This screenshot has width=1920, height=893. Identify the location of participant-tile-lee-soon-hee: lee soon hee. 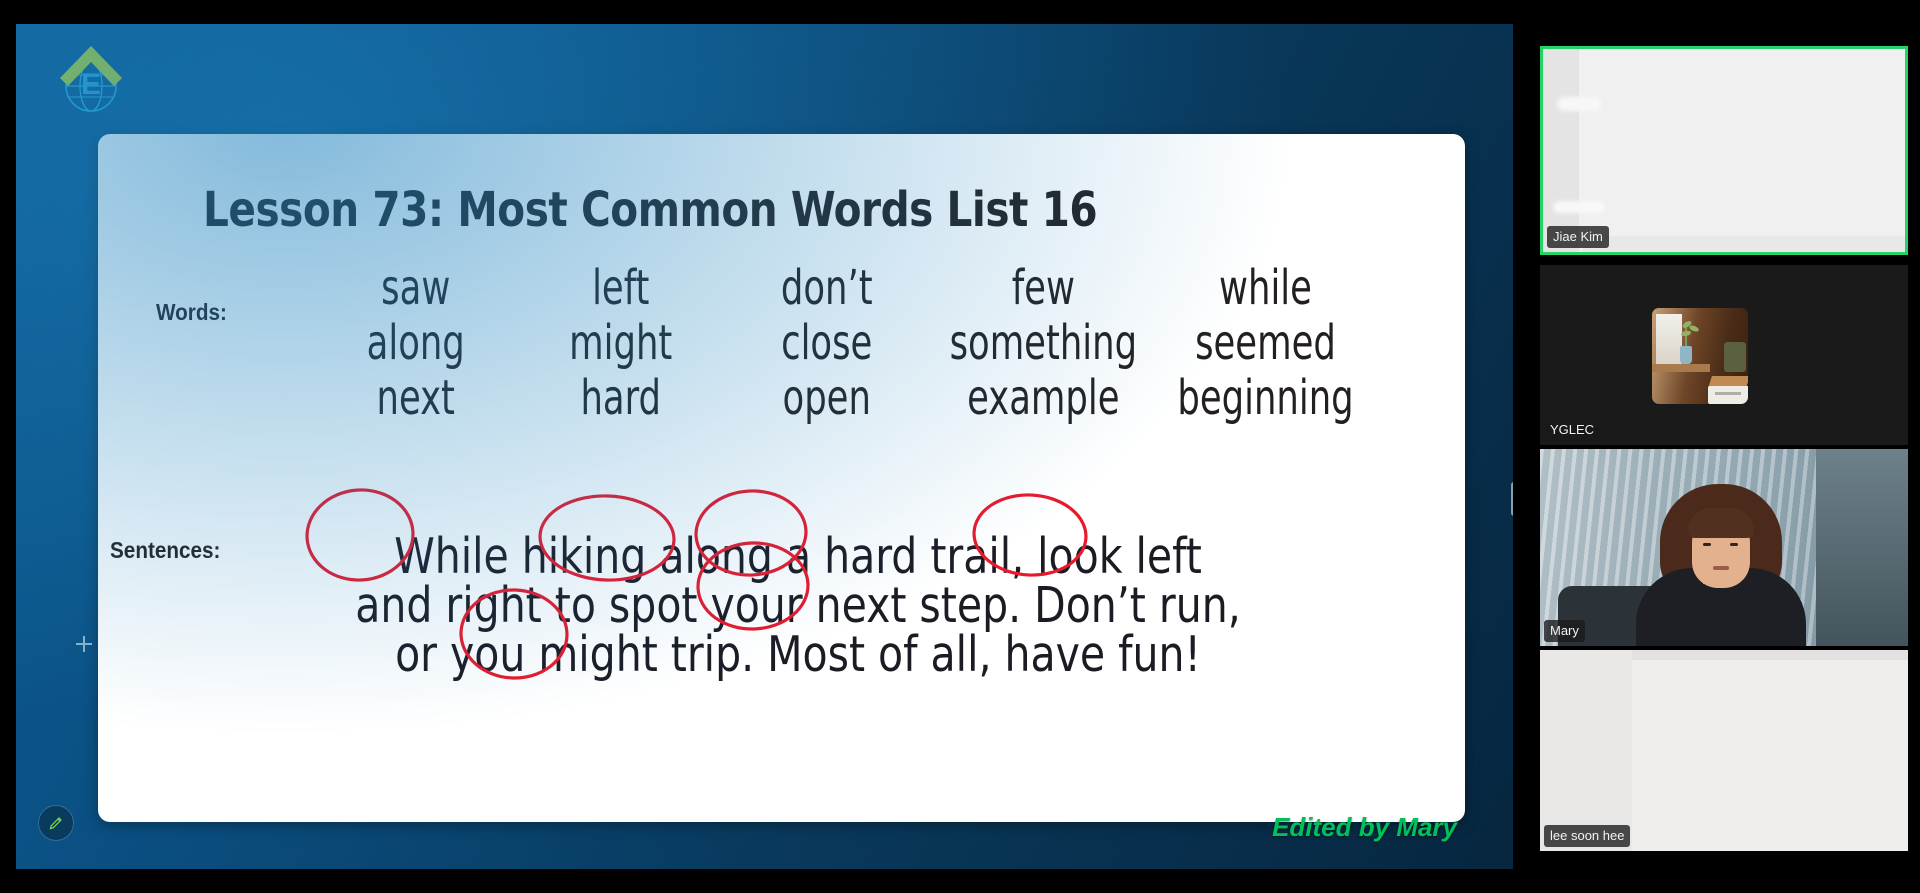
(1724, 750).